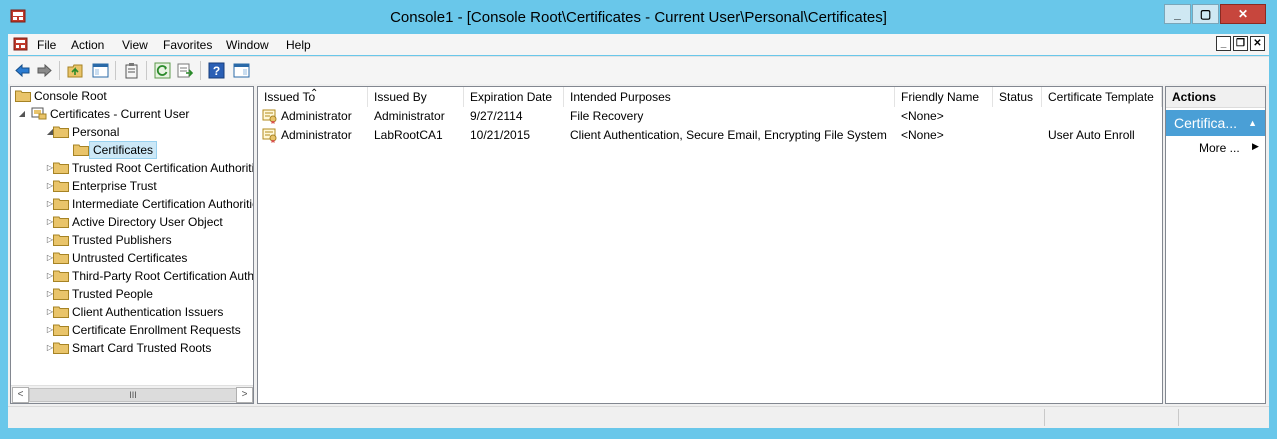  Describe the element at coordinates (416, 97) in the screenshot. I see `column-issued-by: Issued By` at that location.